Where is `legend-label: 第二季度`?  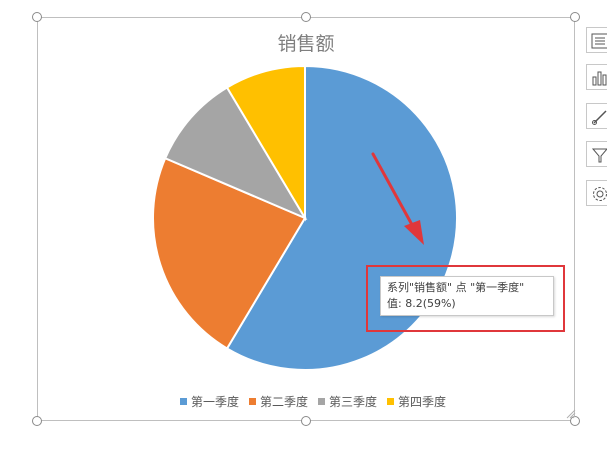
legend-label: 第二季度 is located at coordinates (284, 401).